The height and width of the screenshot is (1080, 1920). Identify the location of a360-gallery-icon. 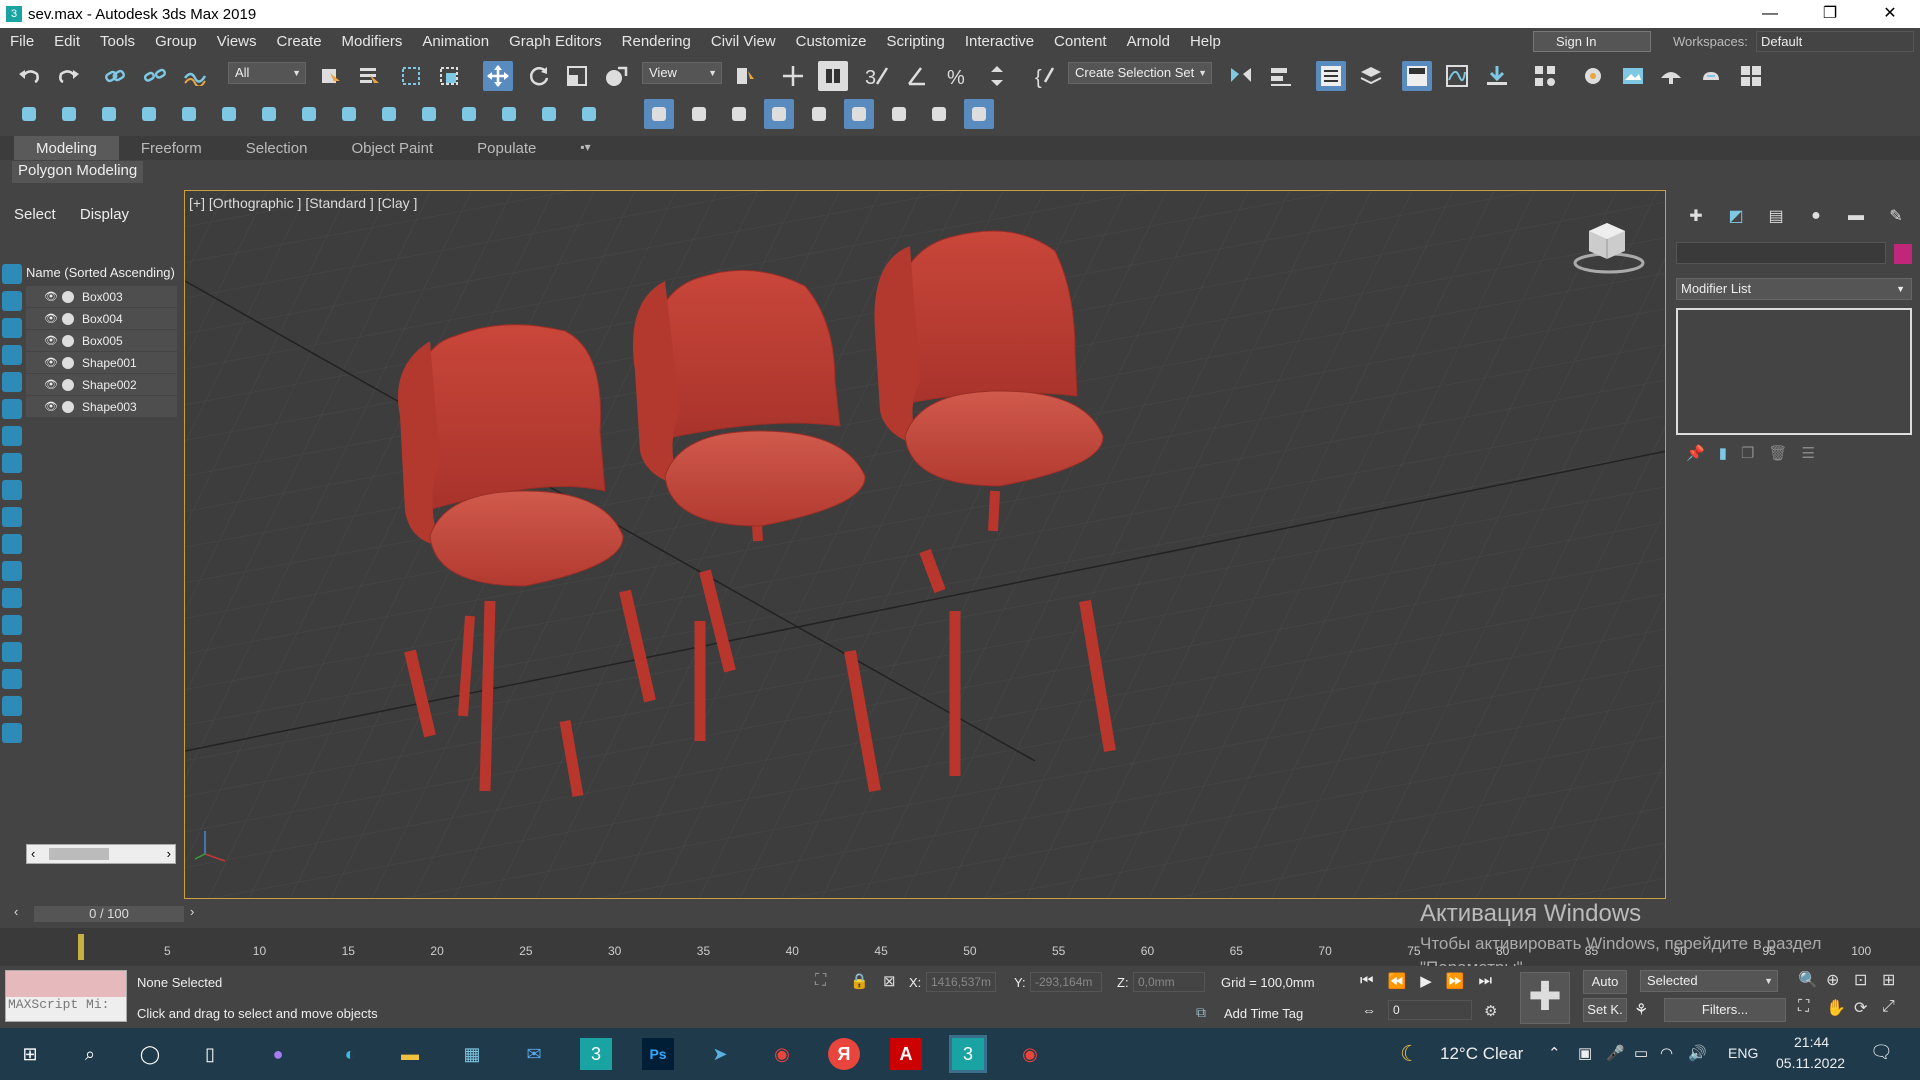
(1751, 76).